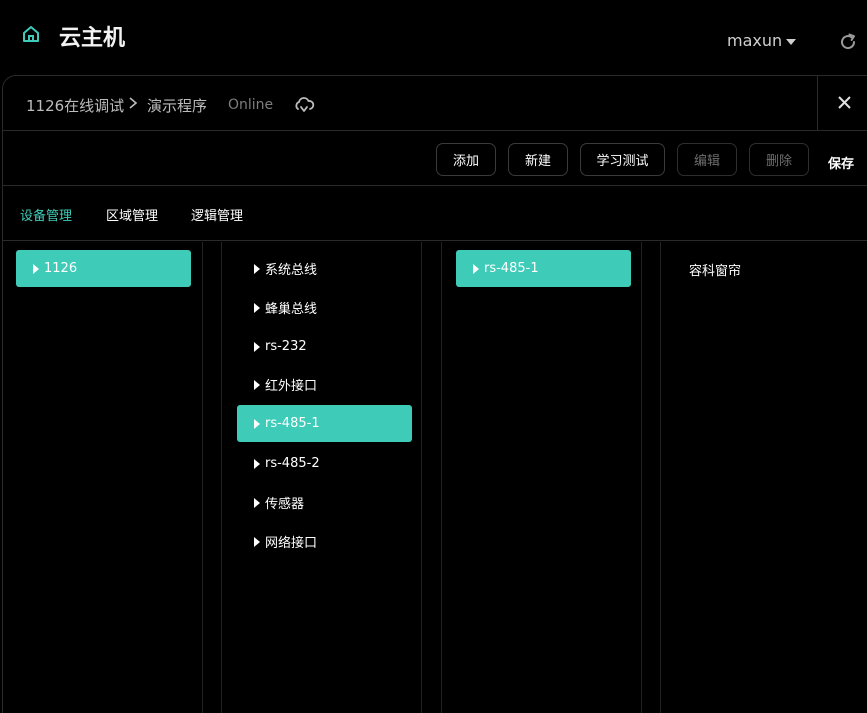 Image resolution: width=867 pixels, height=713 pixels. Describe the element at coordinates (841, 162) in the screenshot. I see `save-button: 保存` at that location.